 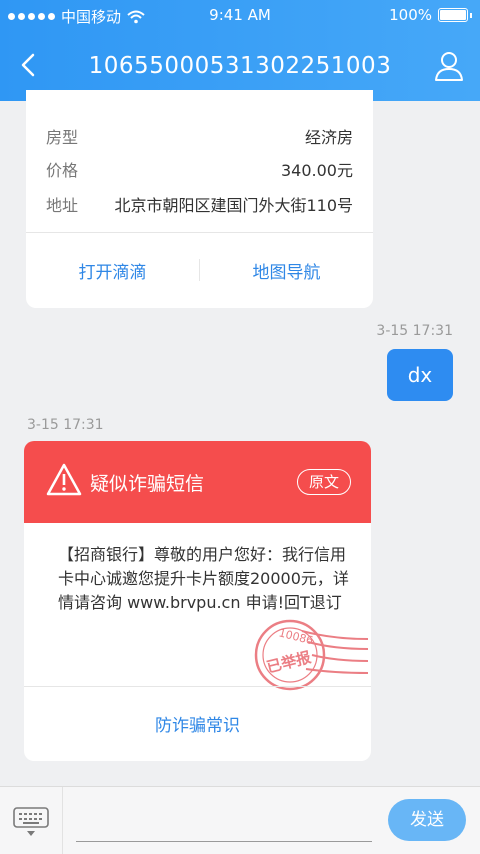 I want to click on info-value: 北京市朝阳区建国门外大街110号, so click(x=233, y=205).